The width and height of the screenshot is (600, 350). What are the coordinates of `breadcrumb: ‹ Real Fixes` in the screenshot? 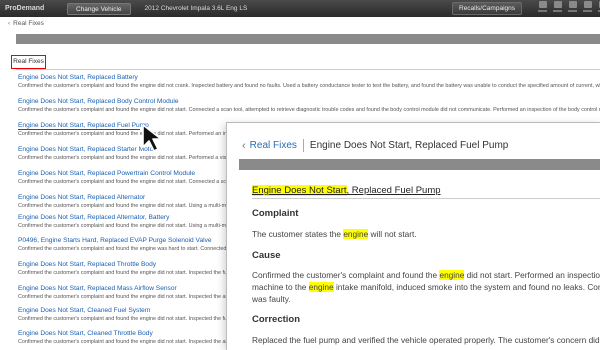 It's located at (26, 23).